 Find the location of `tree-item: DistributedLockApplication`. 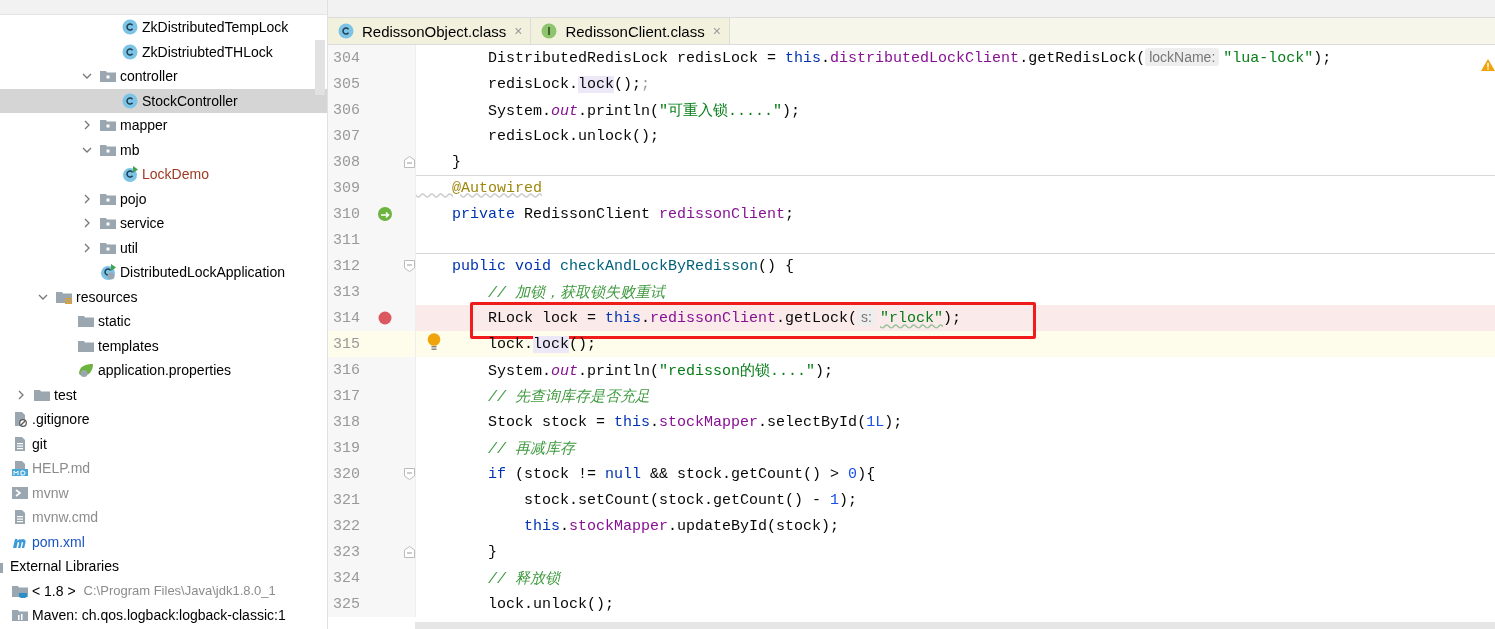

tree-item: DistributedLockApplication is located at coordinates (163, 272).